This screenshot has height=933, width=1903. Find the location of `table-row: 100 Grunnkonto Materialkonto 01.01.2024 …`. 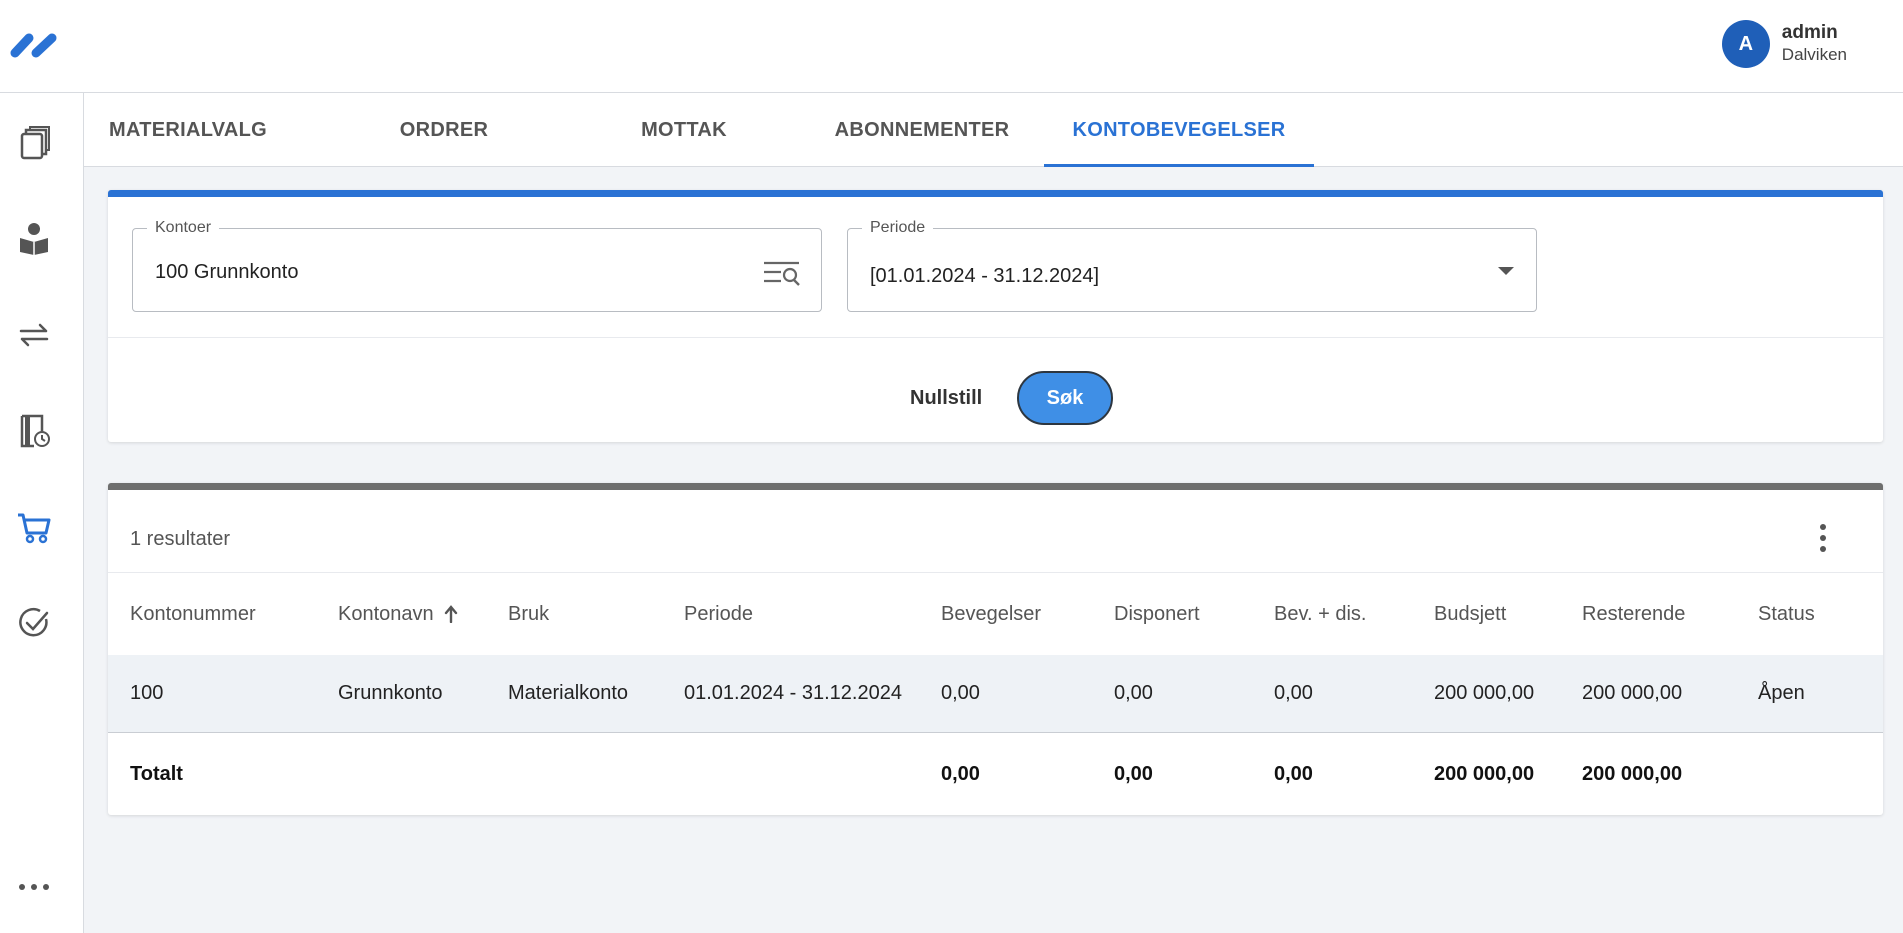

table-row: 100 Grunnkonto Materialkonto 01.01.2024 … is located at coordinates (995, 694).